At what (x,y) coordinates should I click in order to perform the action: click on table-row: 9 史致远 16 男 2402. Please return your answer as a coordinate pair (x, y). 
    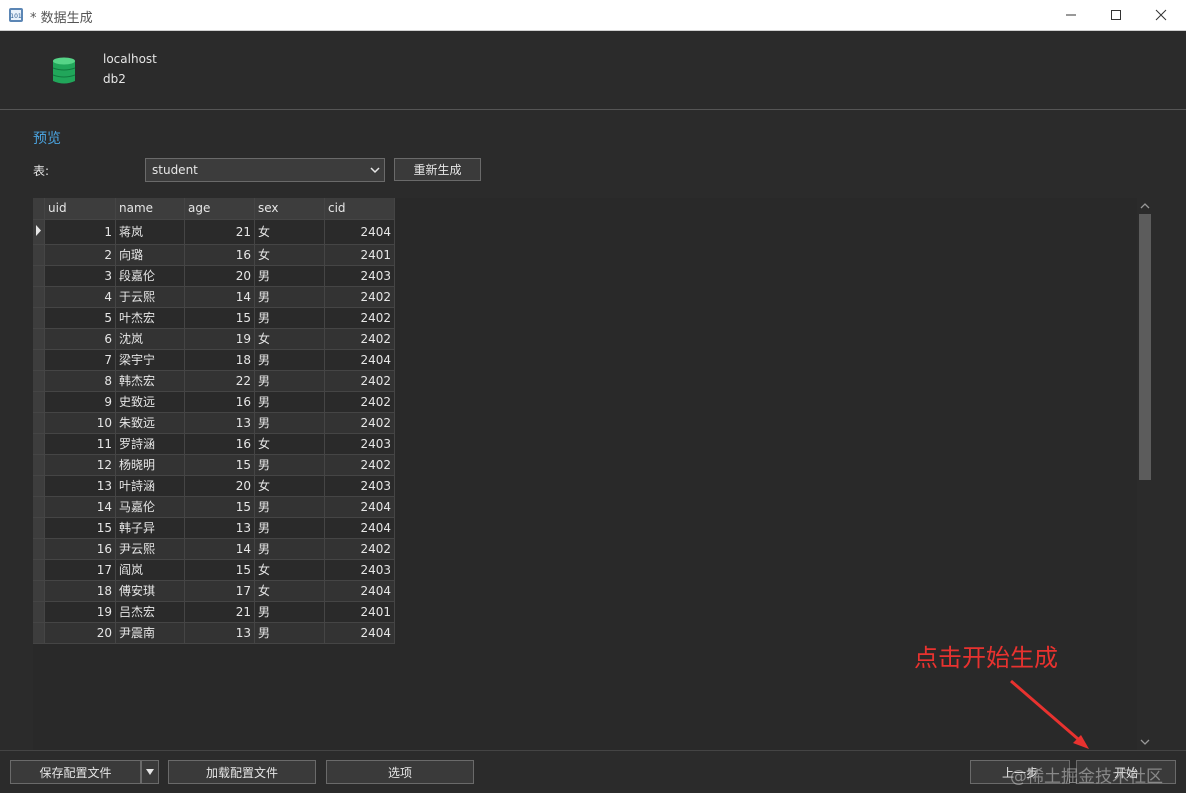
    Looking at the image, I should click on (214, 402).